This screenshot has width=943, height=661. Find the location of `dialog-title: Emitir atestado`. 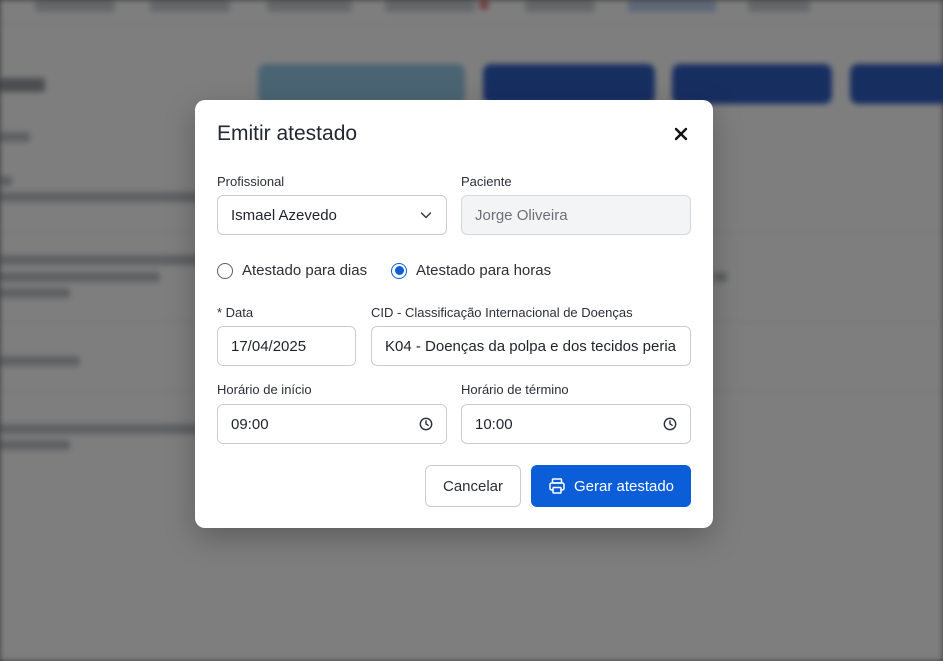

dialog-title: Emitir atestado is located at coordinates (287, 133).